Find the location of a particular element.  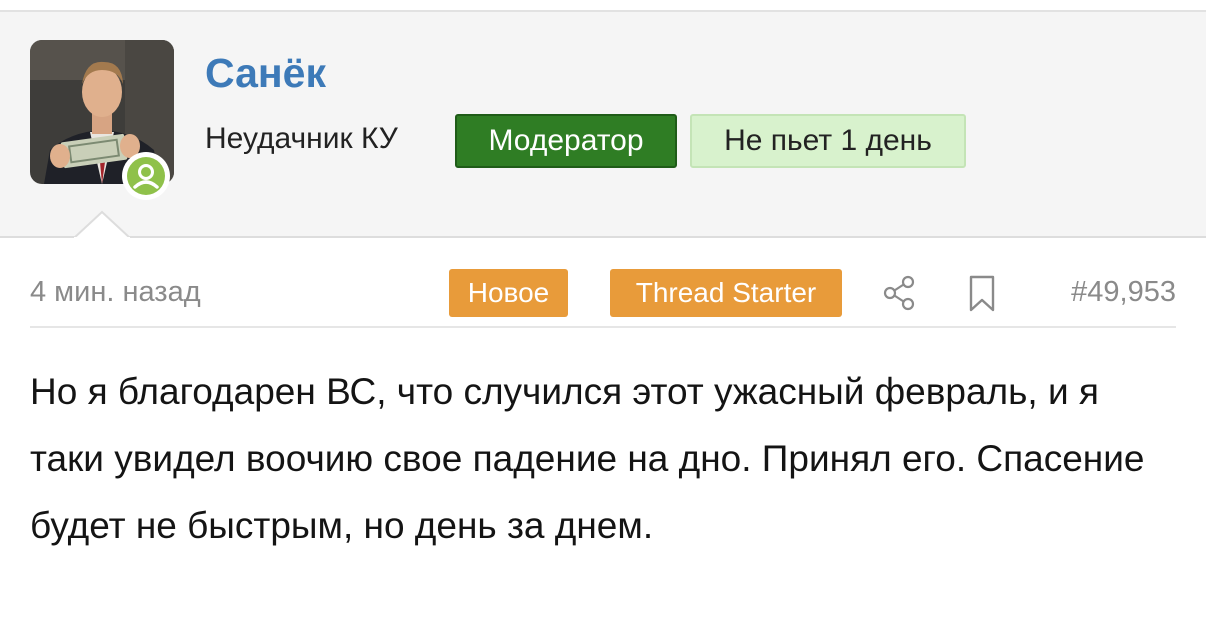

sobriety-badge: Не пьет 1 день is located at coordinates (828, 141).